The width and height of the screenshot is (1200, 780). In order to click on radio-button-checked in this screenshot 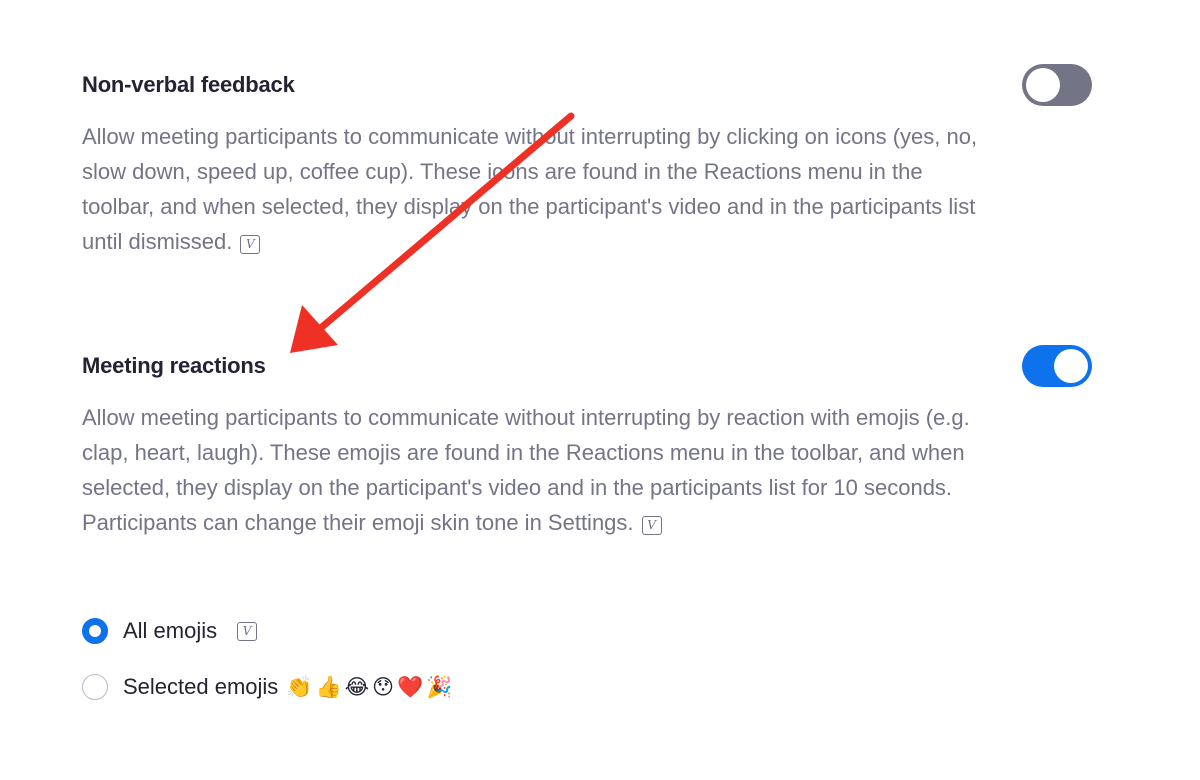, I will do `click(95, 631)`.